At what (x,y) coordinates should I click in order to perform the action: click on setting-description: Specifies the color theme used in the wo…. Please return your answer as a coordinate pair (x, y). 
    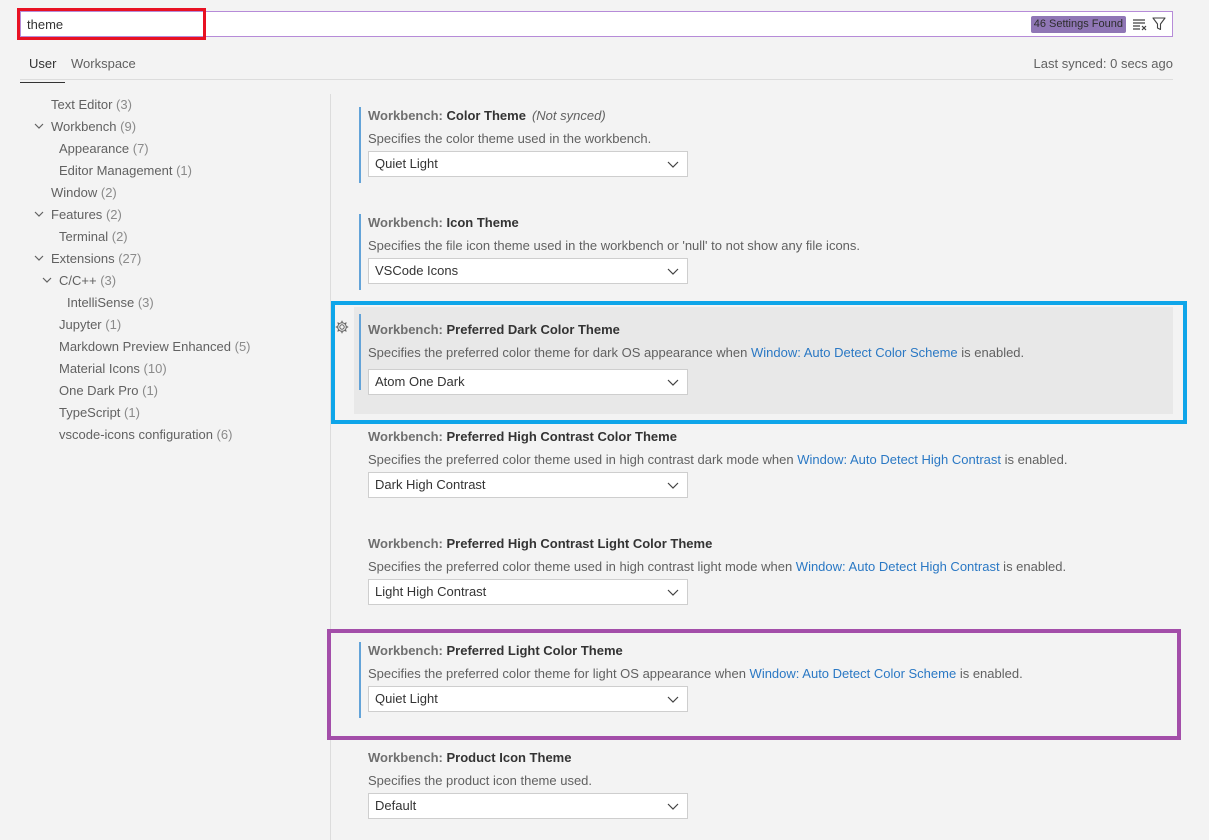
    Looking at the image, I should click on (510, 138).